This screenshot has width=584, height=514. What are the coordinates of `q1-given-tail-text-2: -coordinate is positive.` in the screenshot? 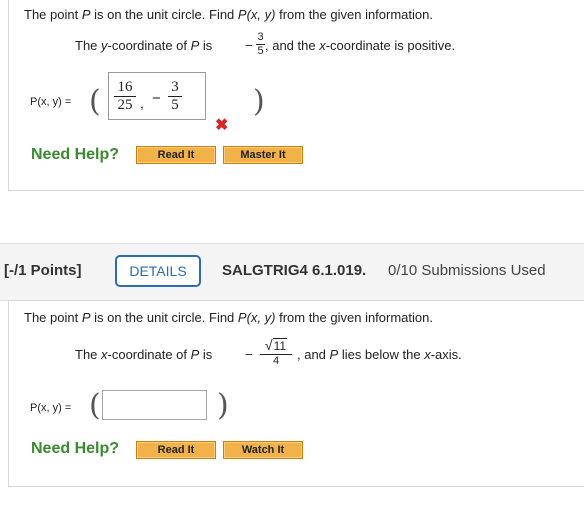 It's located at (390, 45).